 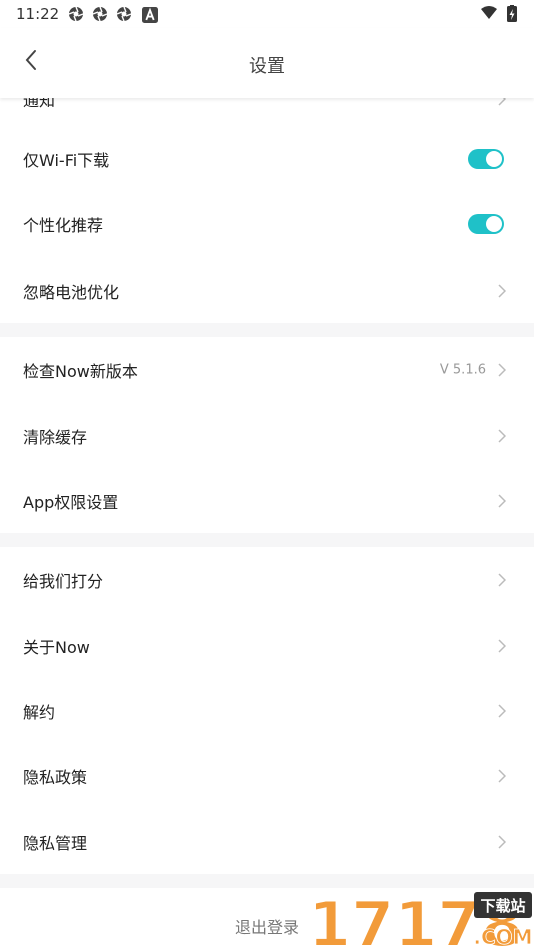 What do you see at coordinates (500, 14) in the screenshot?
I see `status-right-icons` at bounding box center [500, 14].